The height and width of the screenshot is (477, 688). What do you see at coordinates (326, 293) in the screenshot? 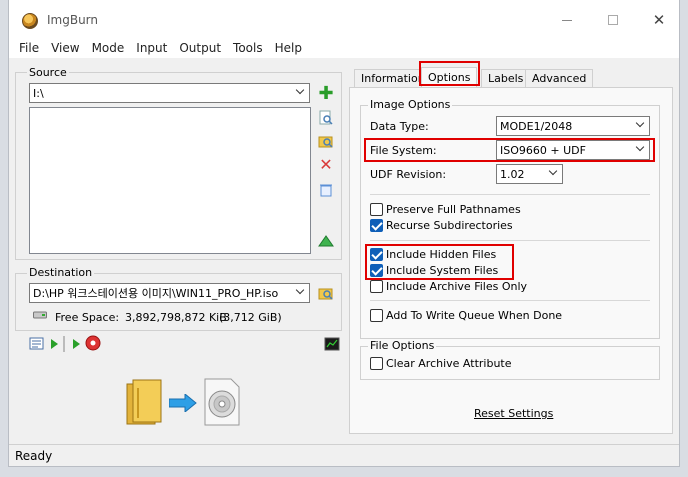
I see `browse-destination-icon` at bounding box center [326, 293].